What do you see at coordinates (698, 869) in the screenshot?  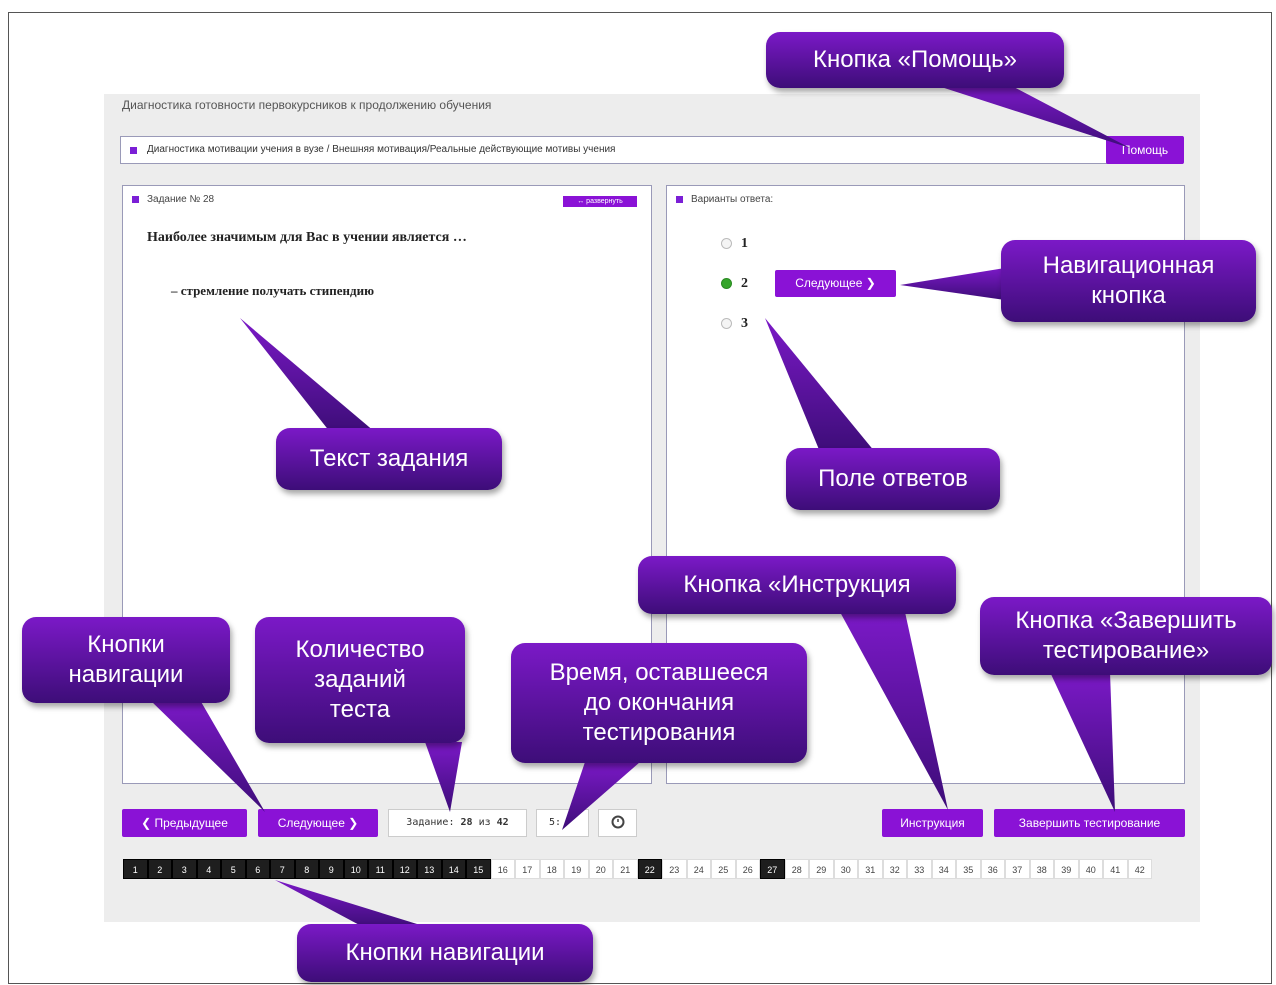 I see `task-nav-cell: 24` at bounding box center [698, 869].